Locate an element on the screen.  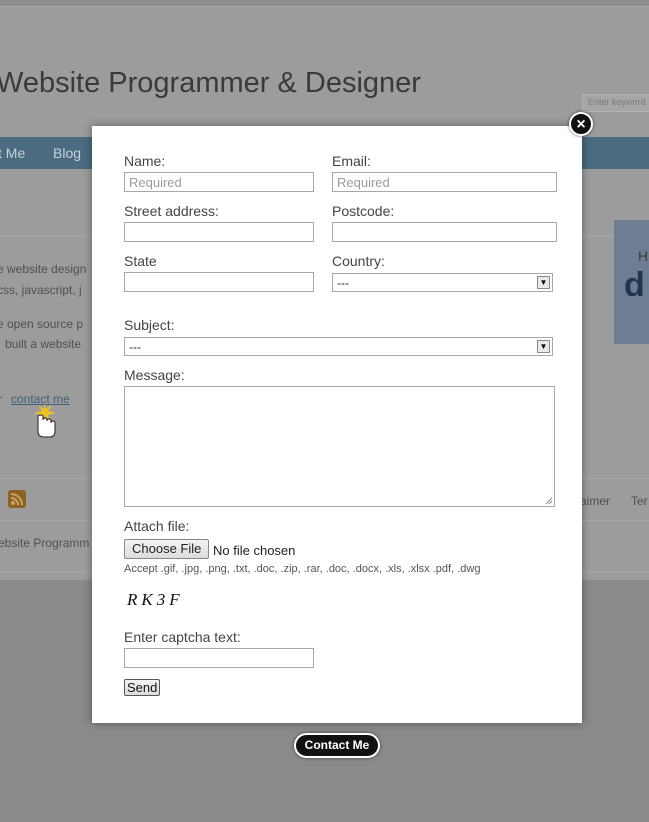
country-value: --- is located at coordinates (343, 283).